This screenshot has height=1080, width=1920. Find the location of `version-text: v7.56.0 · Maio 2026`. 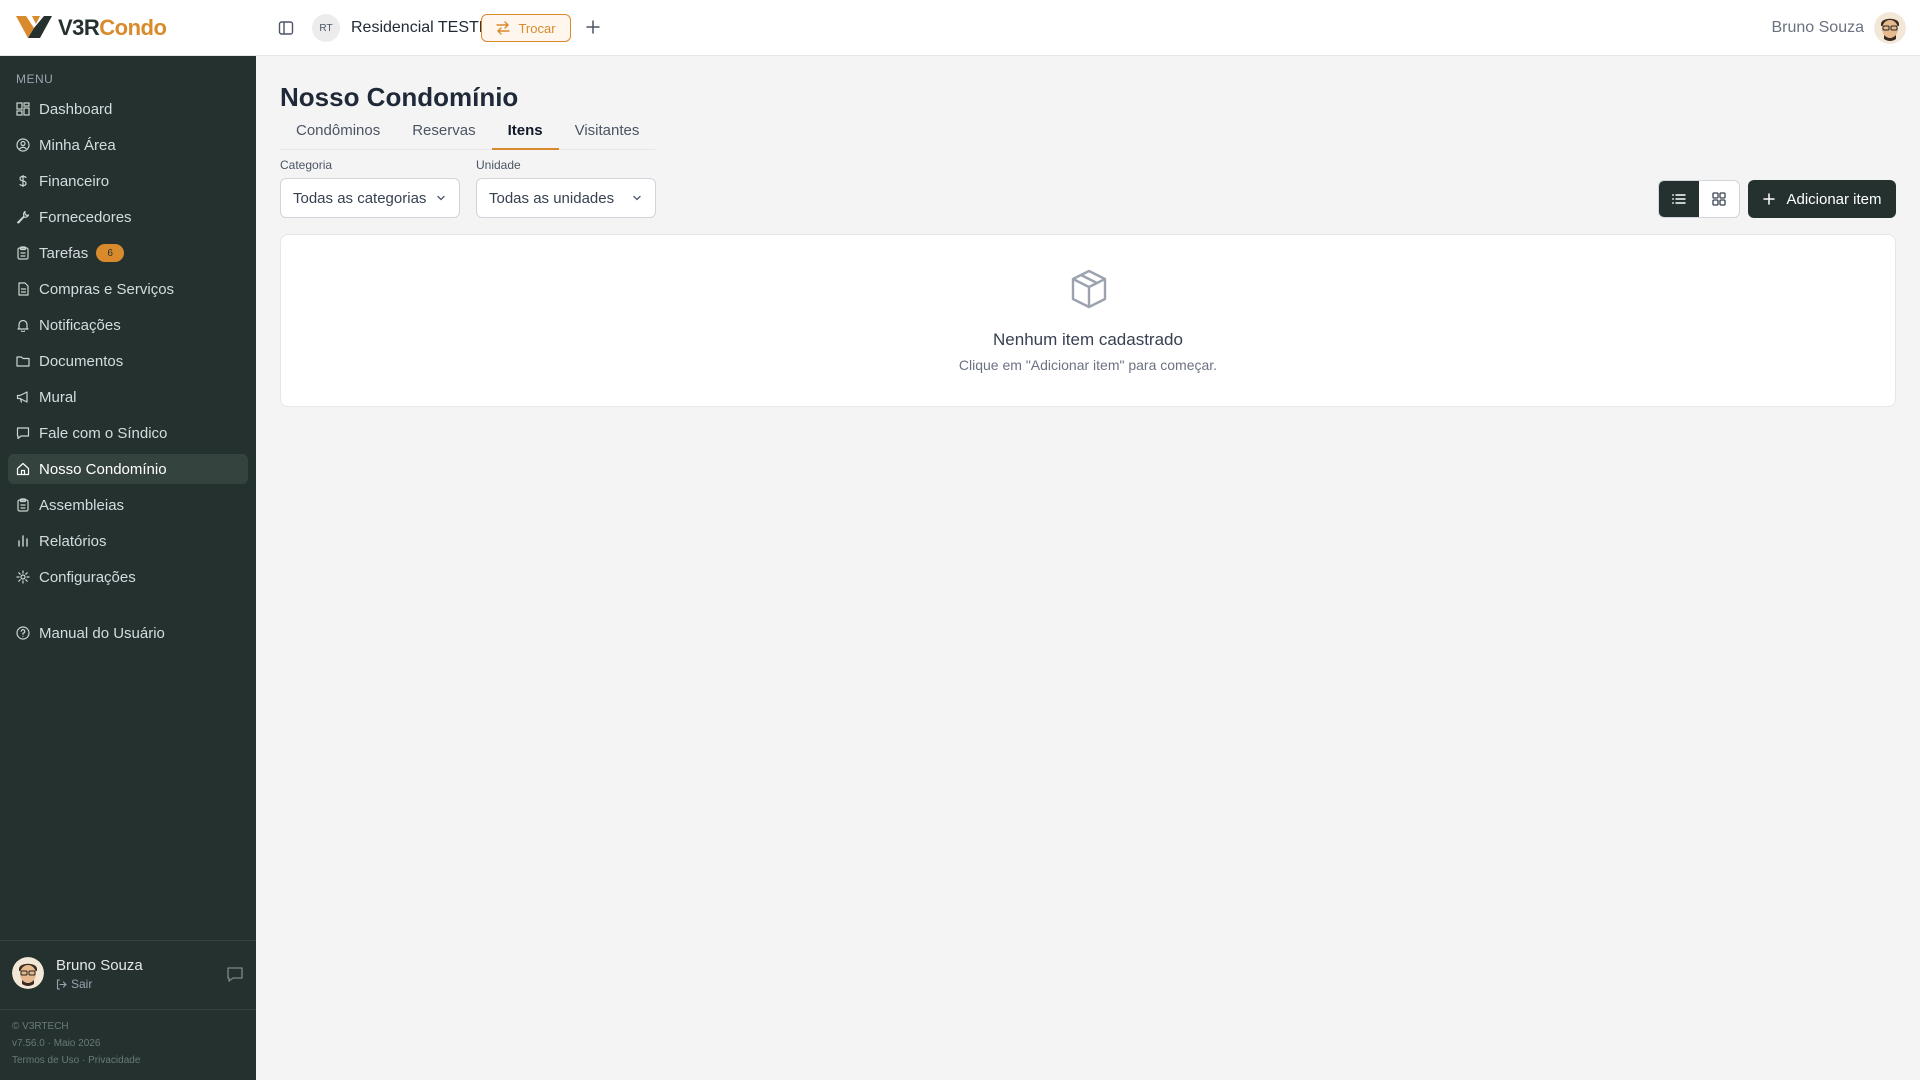

version-text: v7.56.0 · Maio 2026 is located at coordinates (56, 1043).